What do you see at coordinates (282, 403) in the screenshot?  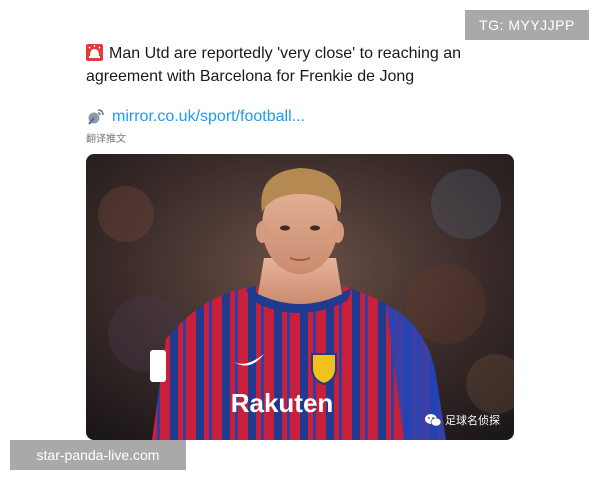 I see `kit-sponsor: Rakuten` at bounding box center [282, 403].